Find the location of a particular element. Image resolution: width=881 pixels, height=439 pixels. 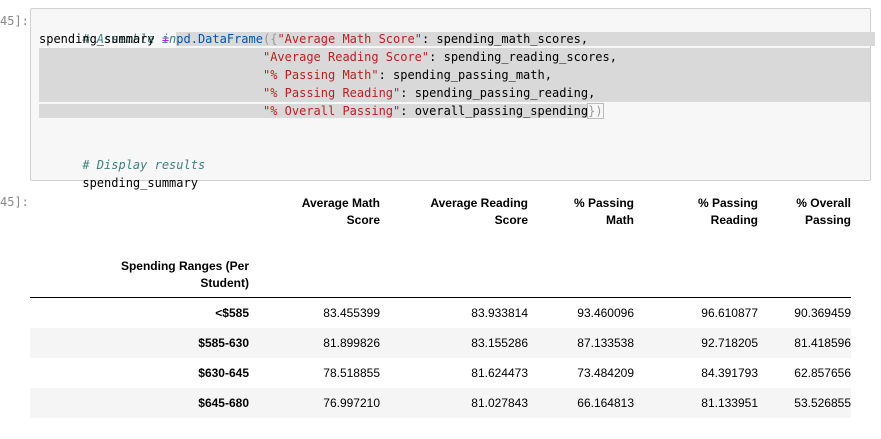

table-cell: 83.455399 is located at coordinates (351, 313).